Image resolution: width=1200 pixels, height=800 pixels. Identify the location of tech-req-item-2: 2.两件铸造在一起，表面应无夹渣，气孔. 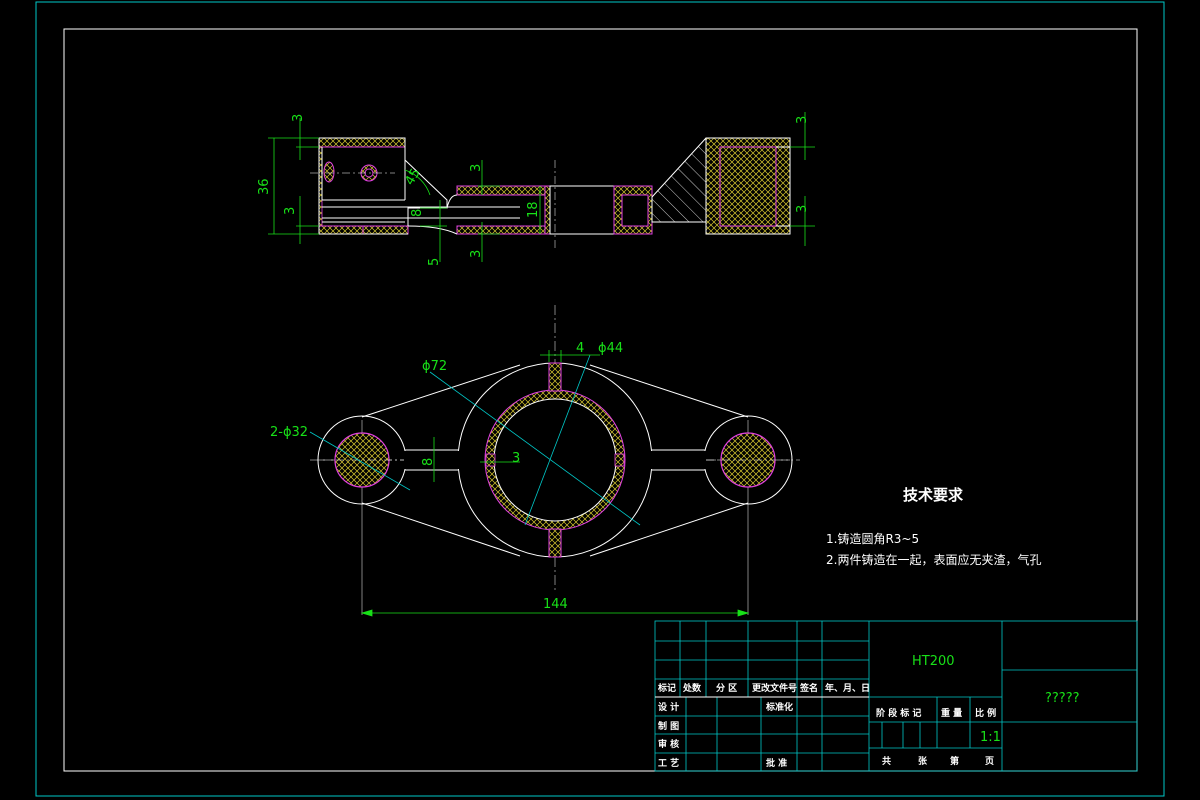
(933, 559).